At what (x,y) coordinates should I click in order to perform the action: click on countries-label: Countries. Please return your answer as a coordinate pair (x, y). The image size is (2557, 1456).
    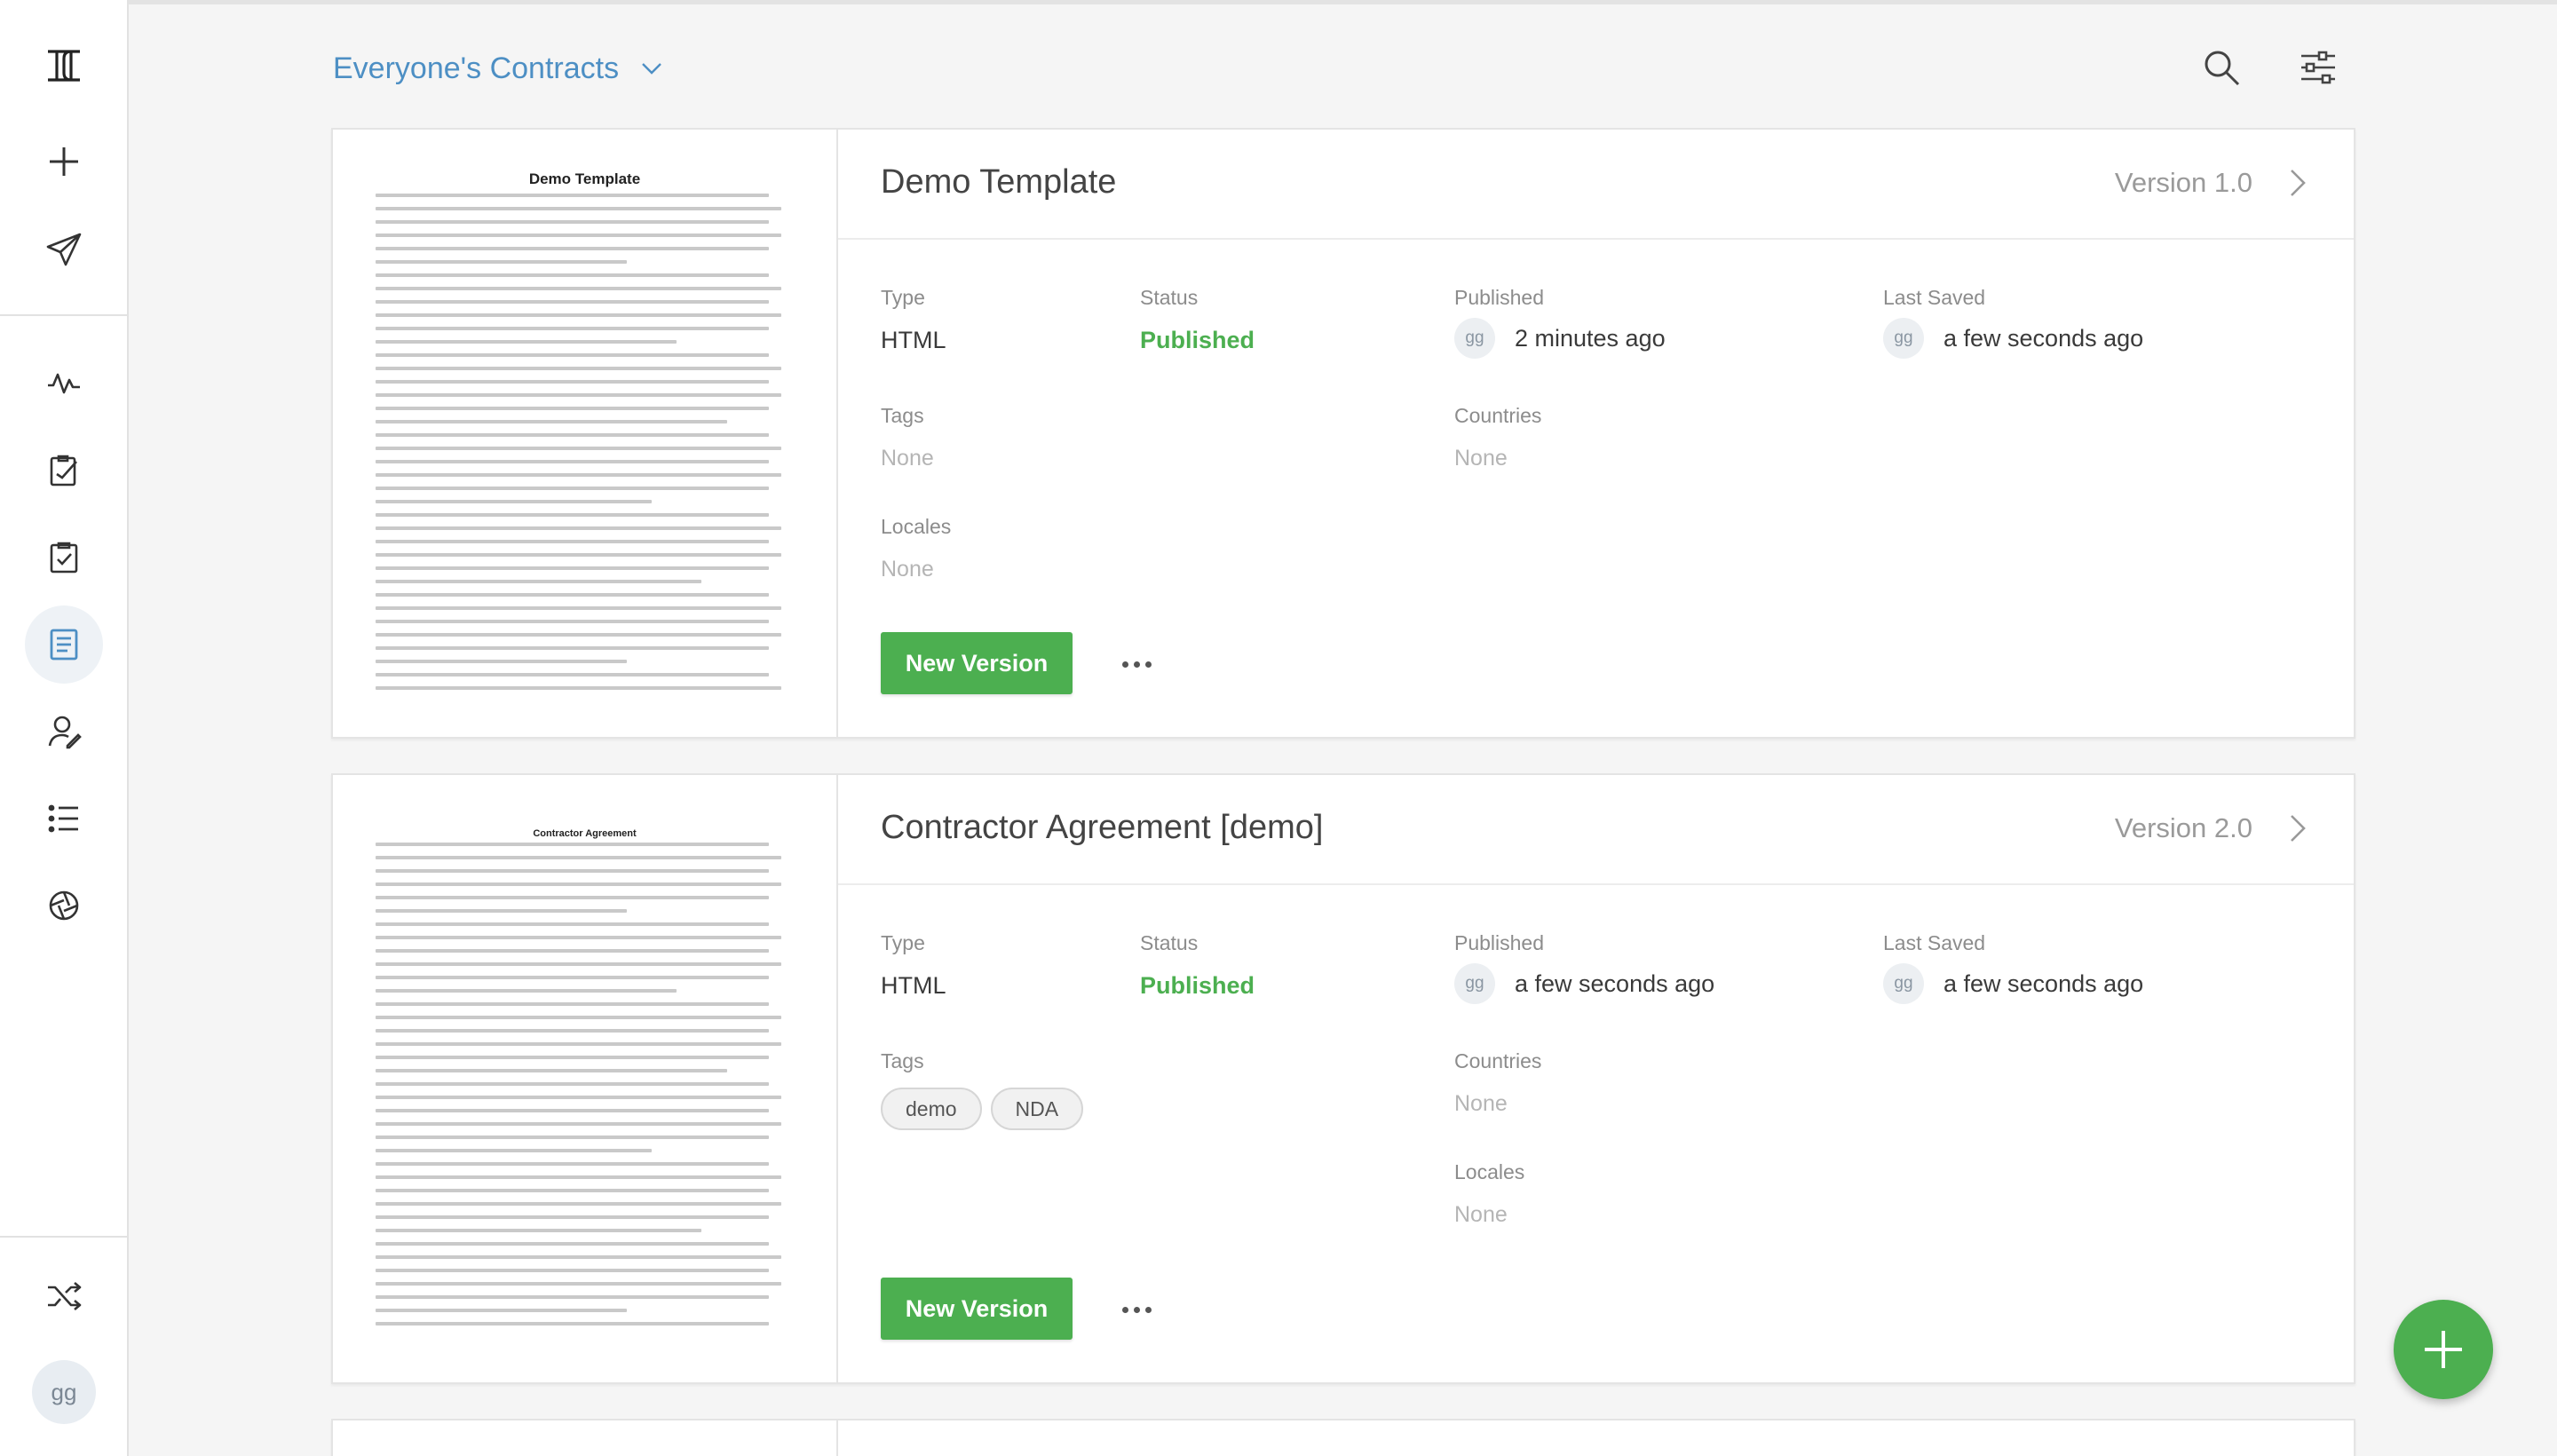
    Looking at the image, I should click on (1498, 415).